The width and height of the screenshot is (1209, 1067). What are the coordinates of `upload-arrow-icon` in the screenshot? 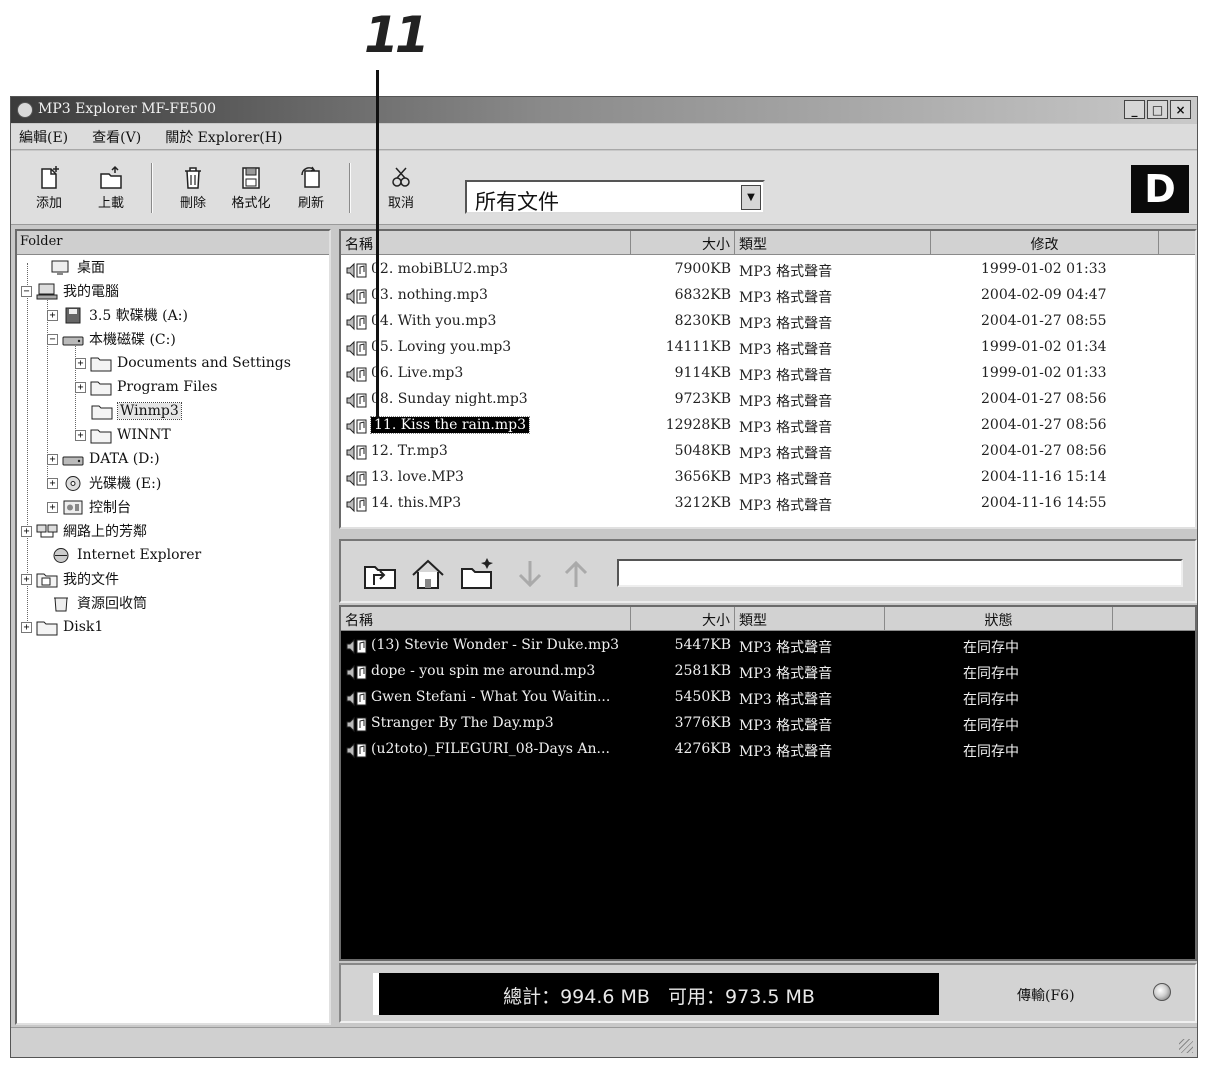 It's located at (576, 574).